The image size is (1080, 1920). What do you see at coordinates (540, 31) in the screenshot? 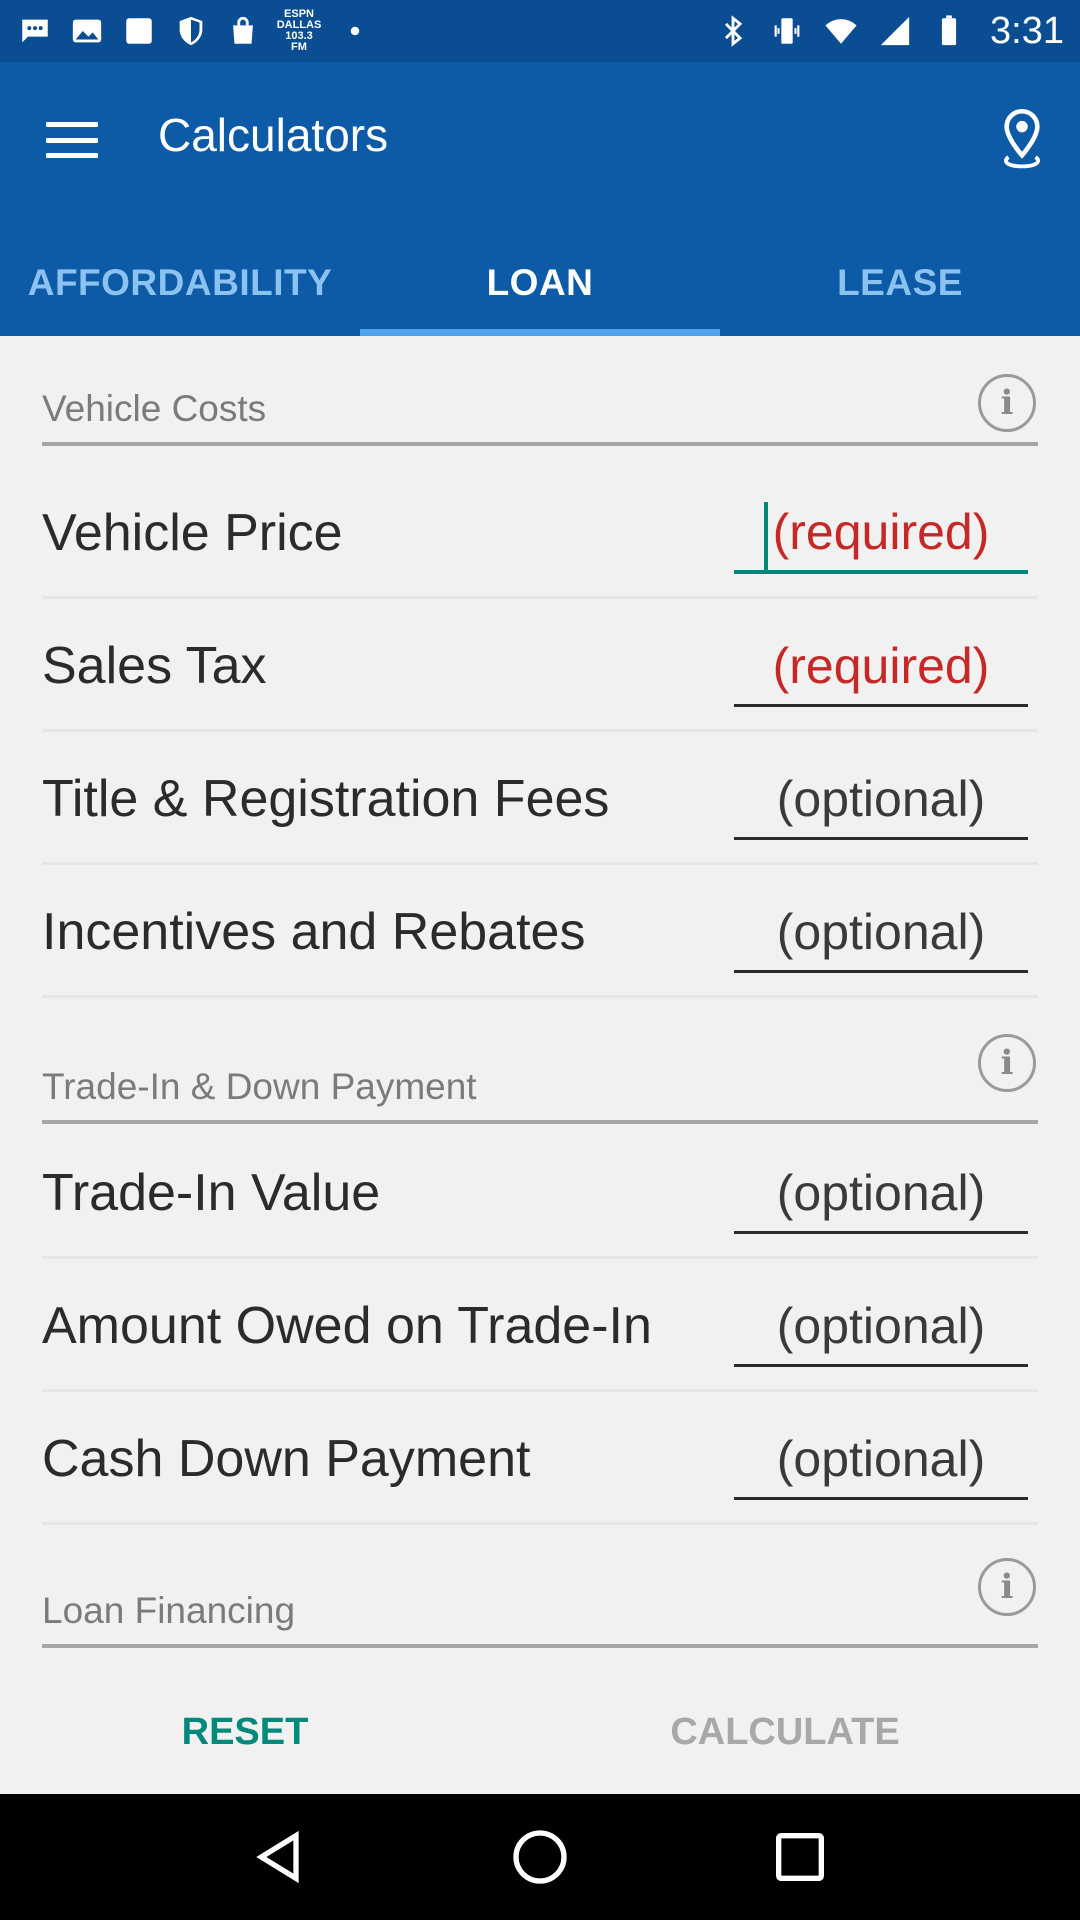
I see `status-bar: ESPN DALLAS 103.3 FM 3:31` at bounding box center [540, 31].